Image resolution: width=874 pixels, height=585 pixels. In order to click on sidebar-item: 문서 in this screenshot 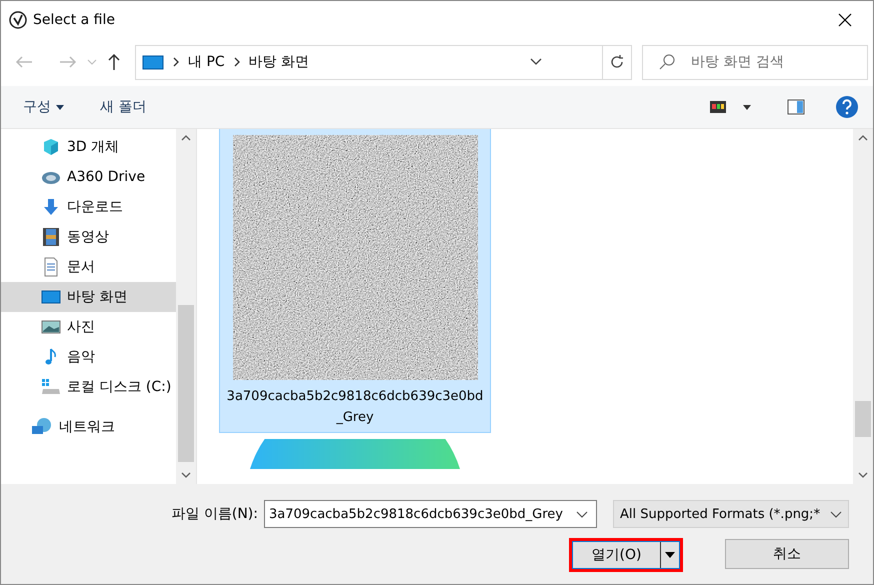, I will do `click(88, 267)`.